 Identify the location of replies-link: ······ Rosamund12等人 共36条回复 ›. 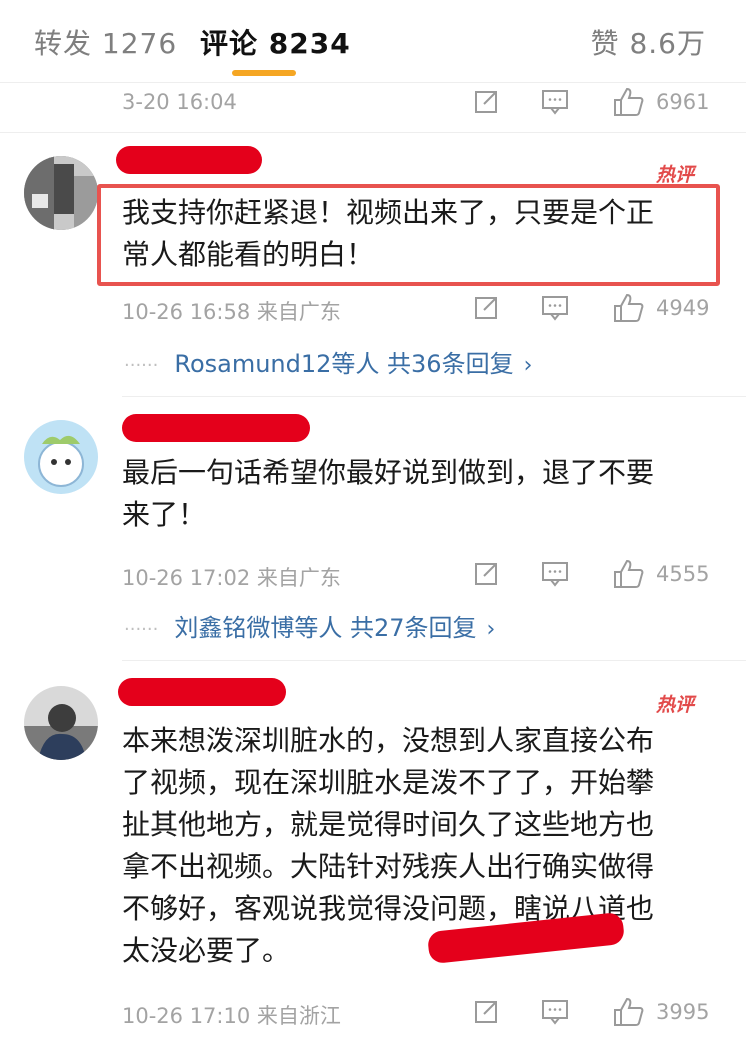
(328, 361).